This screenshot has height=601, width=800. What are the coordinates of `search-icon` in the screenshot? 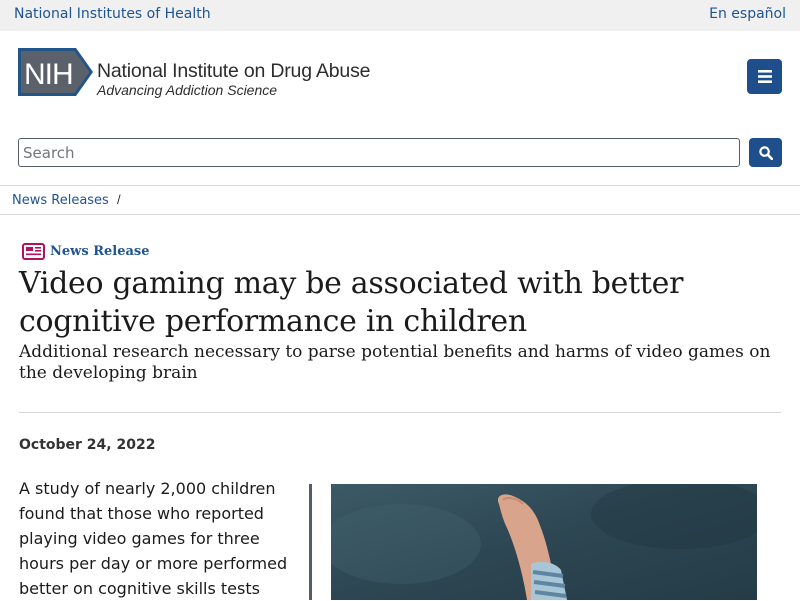 It's located at (765, 152).